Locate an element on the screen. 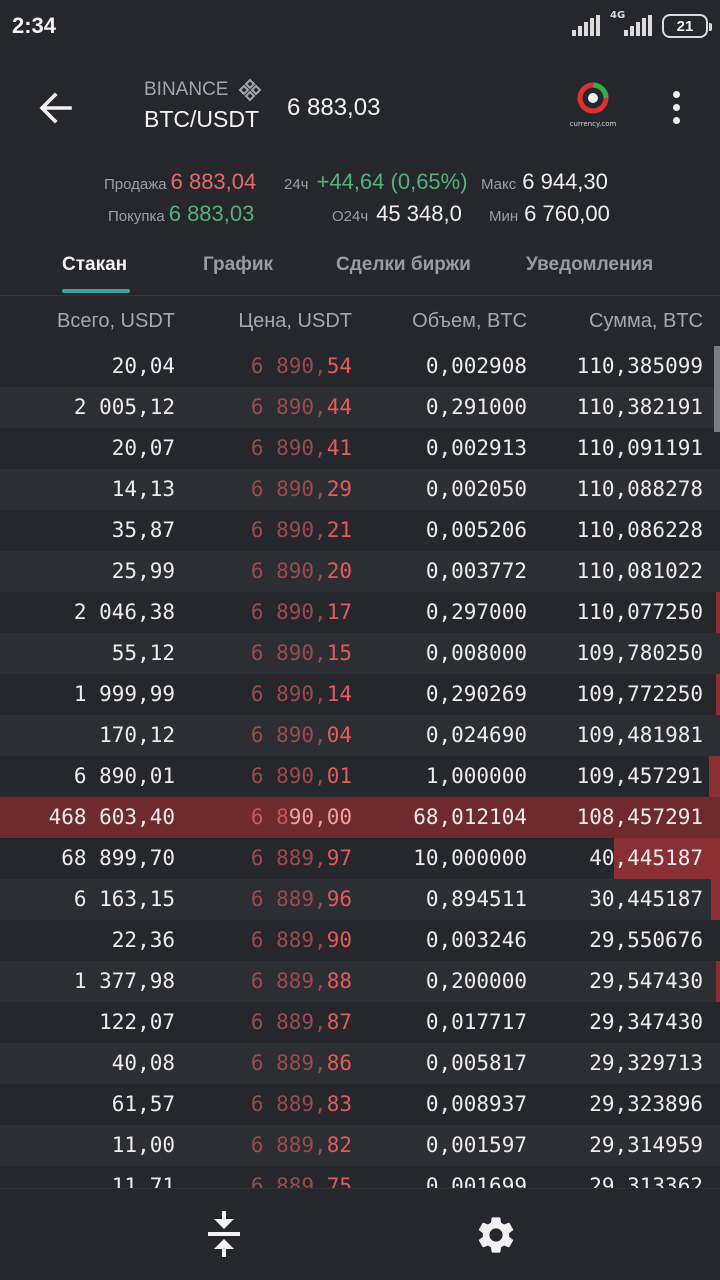 Image resolution: width=720 pixels, height=1280 pixels. signal-4g-icon: 4G is located at coordinates (631, 23).